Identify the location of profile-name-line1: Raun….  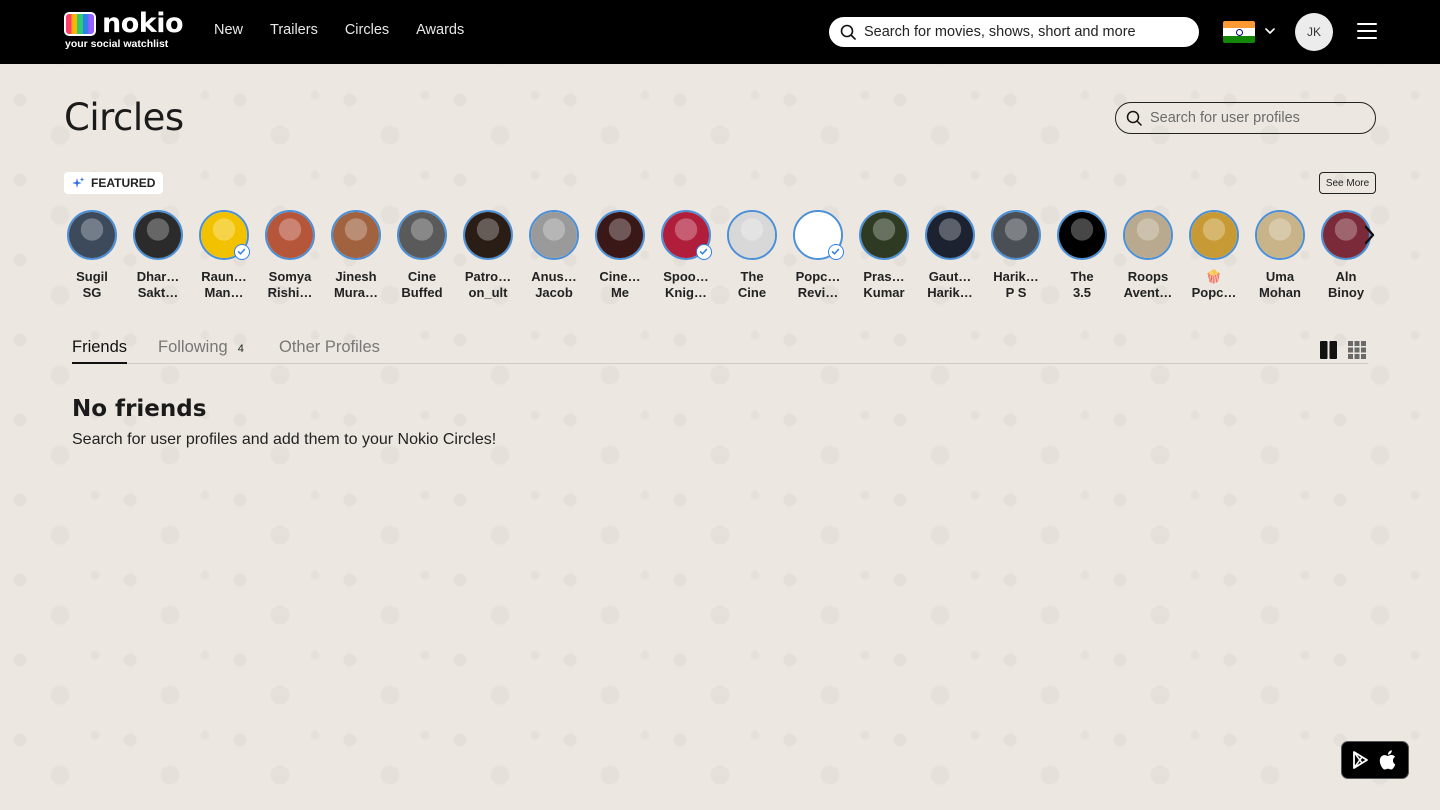
(224, 276).